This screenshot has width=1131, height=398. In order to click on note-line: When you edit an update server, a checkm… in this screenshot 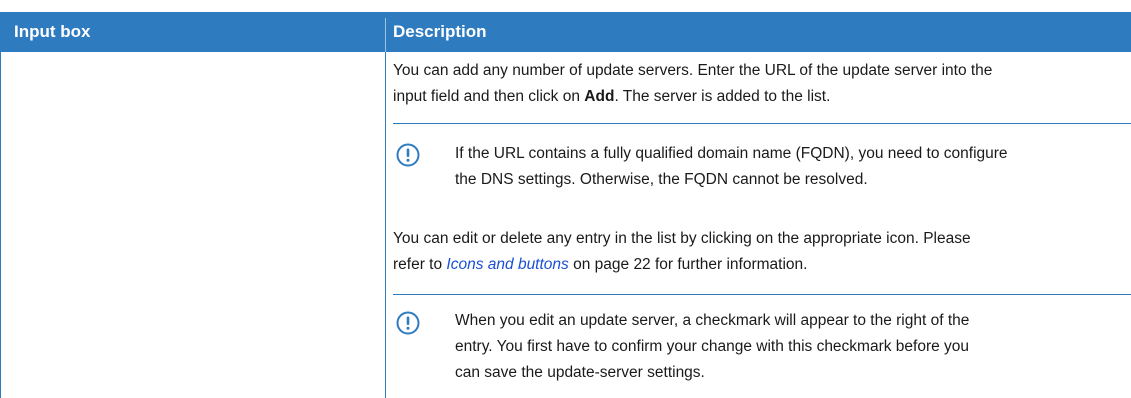, I will do `click(712, 320)`.